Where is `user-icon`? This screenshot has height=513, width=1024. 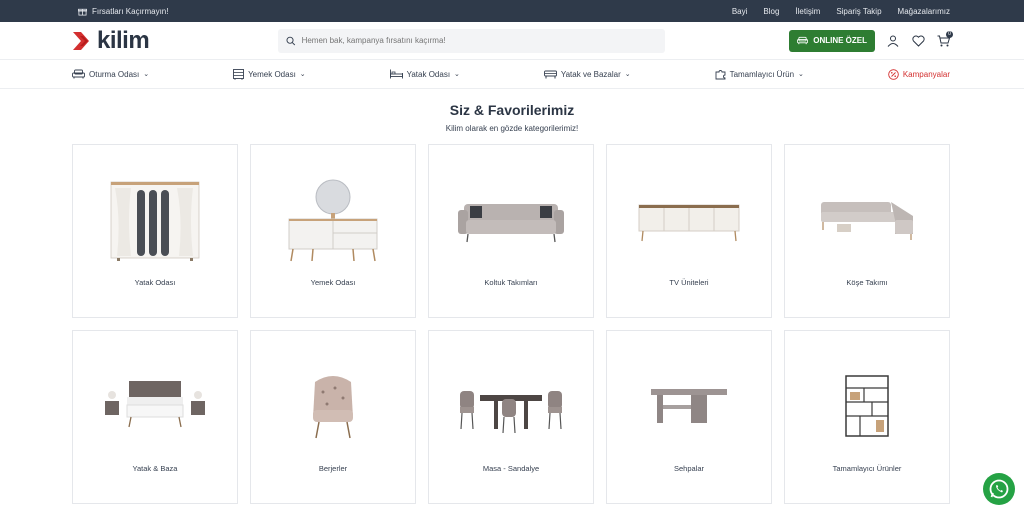 user-icon is located at coordinates (893, 41).